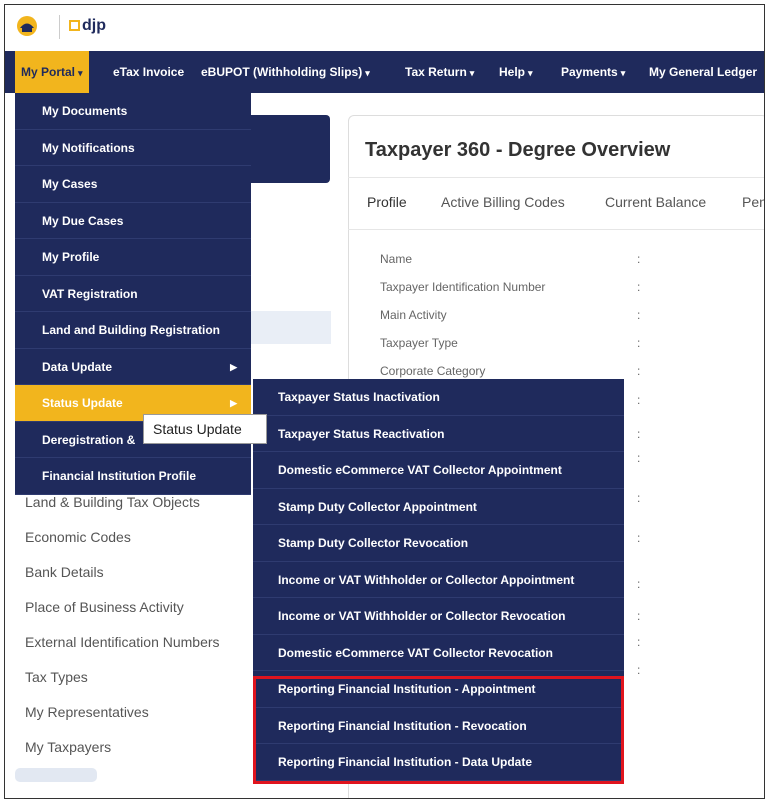 This screenshot has height=799, width=765. I want to click on menu-item-data-update: Data Update ▶, so click(133, 367).